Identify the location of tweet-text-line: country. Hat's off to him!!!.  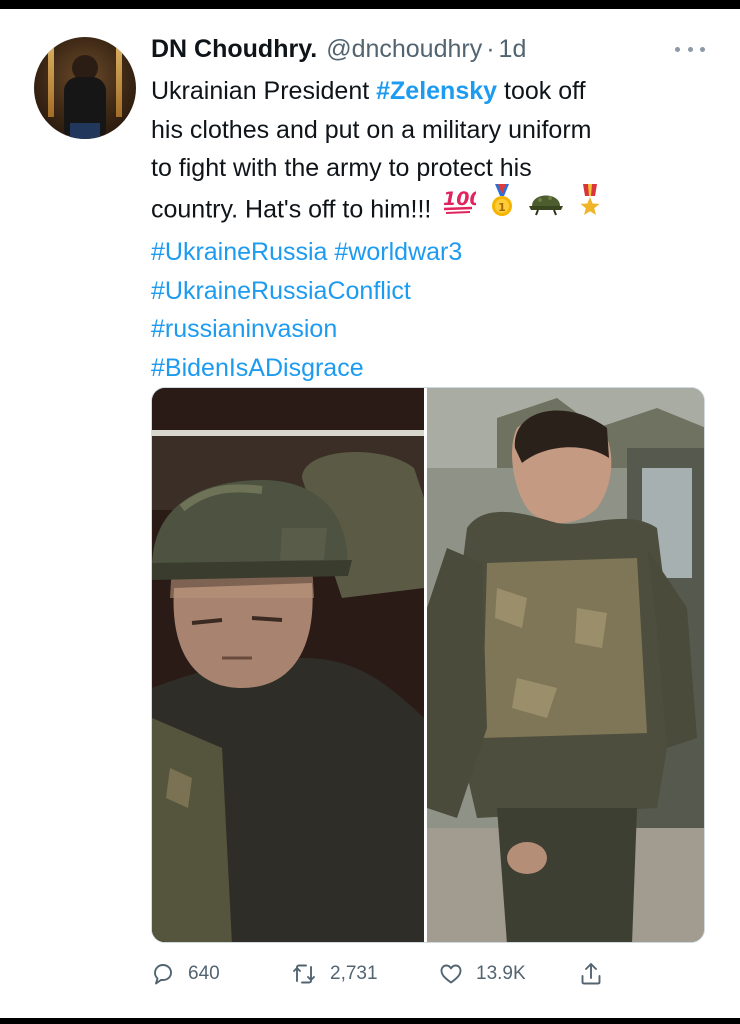
(291, 208).